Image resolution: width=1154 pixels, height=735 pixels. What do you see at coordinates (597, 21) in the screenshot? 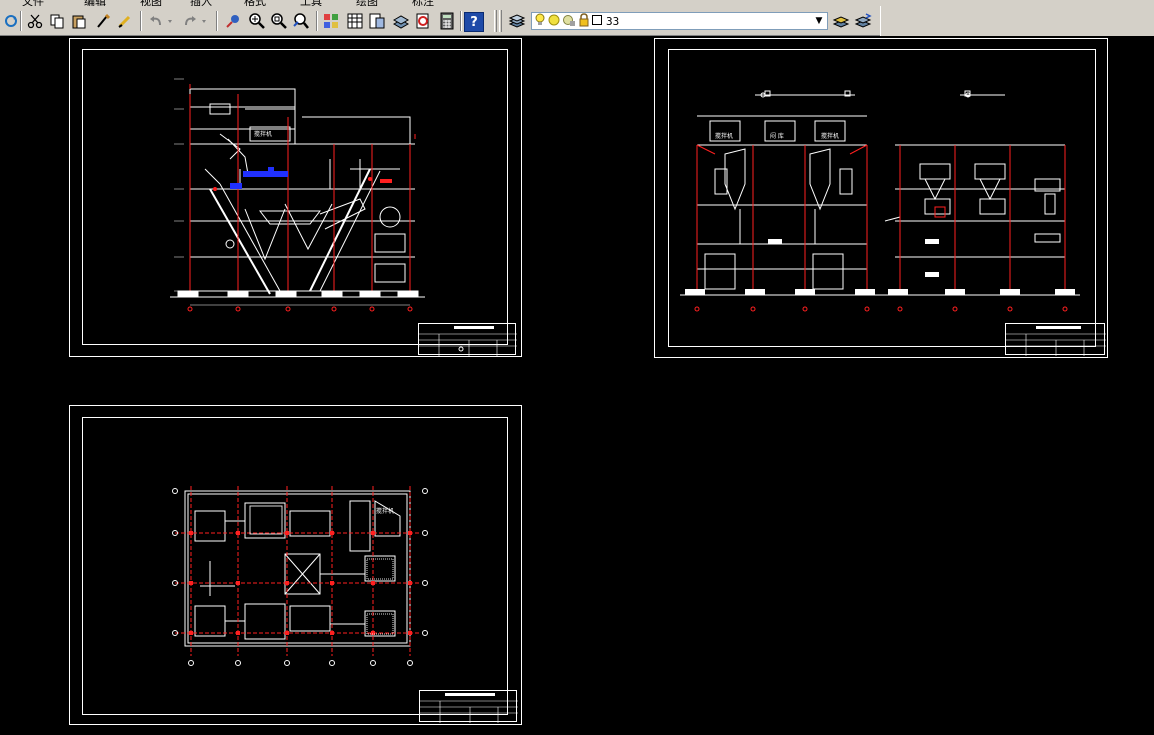
I see `color-square-icon` at bounding box center [597, 21].